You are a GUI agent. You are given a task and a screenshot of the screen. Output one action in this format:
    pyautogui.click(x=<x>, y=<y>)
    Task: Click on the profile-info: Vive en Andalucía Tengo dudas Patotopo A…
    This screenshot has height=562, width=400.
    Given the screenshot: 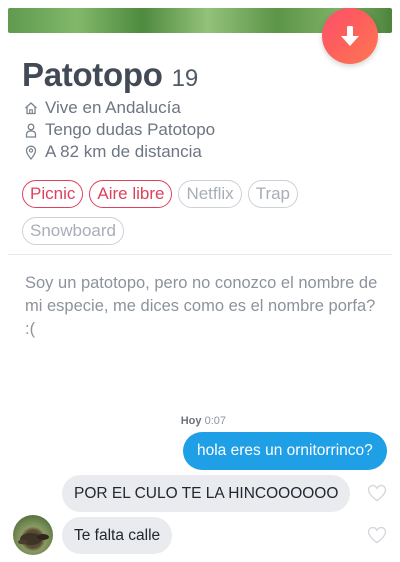 What is the action you would take?
    pyautogui.click(x=119, y=130)
    